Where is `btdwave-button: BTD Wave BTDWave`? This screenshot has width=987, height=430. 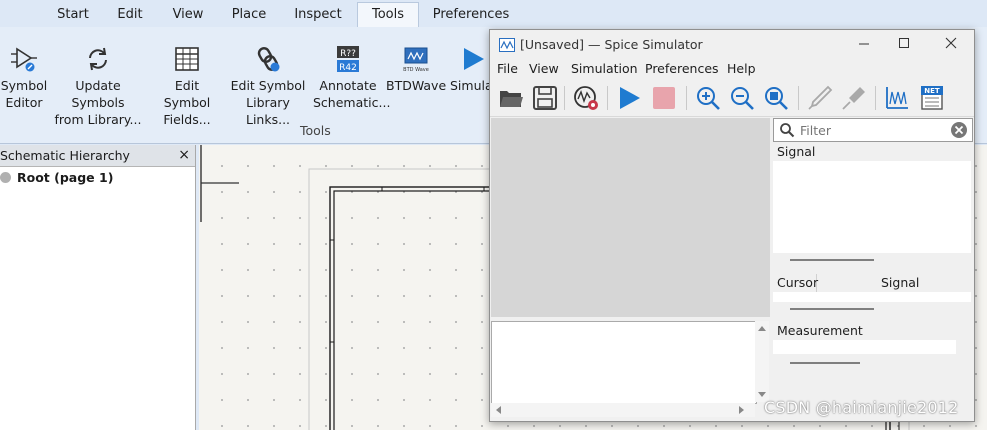
btdwave-button: BTD Wave BTDWave is located at coordinates (416, 69).